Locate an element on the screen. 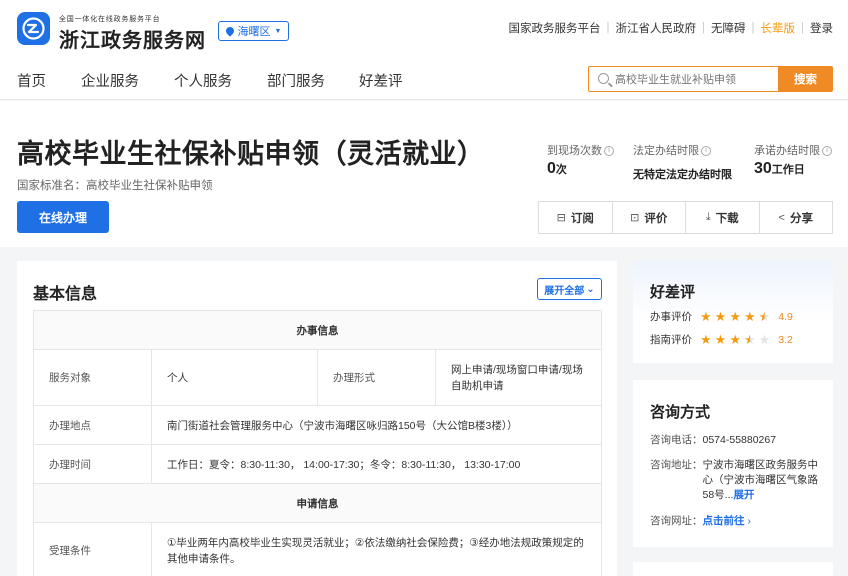 This screenshot has height=576, width=848. evaluate-button: ⊡ 评价 is located at coordinates (649, 217).